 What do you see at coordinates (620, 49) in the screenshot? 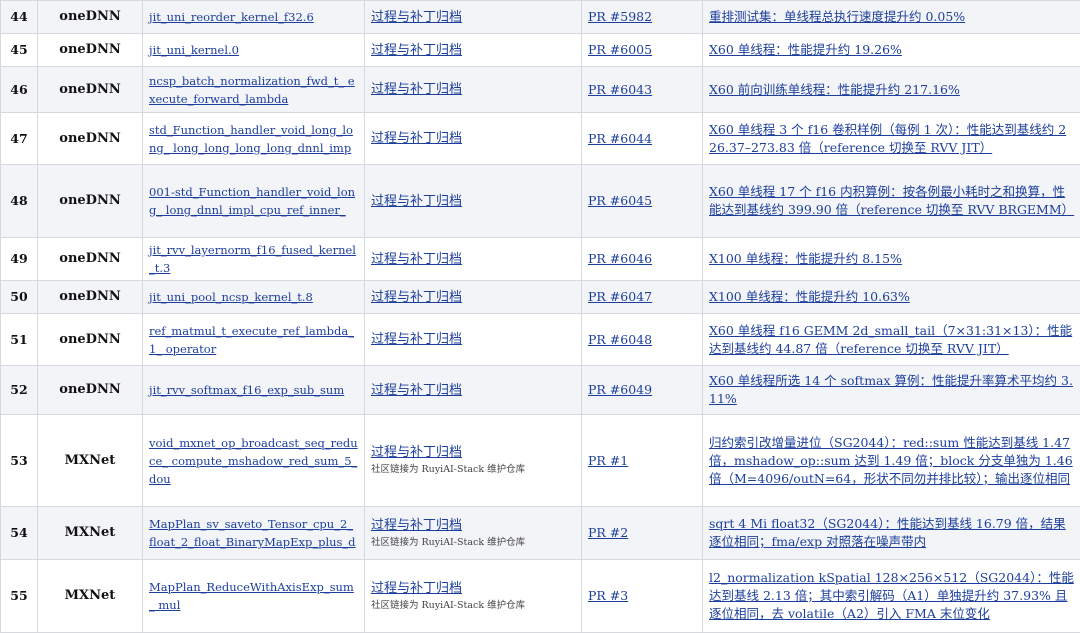
I see `pr-link: PR #6005` at bounding box center [620, 49].